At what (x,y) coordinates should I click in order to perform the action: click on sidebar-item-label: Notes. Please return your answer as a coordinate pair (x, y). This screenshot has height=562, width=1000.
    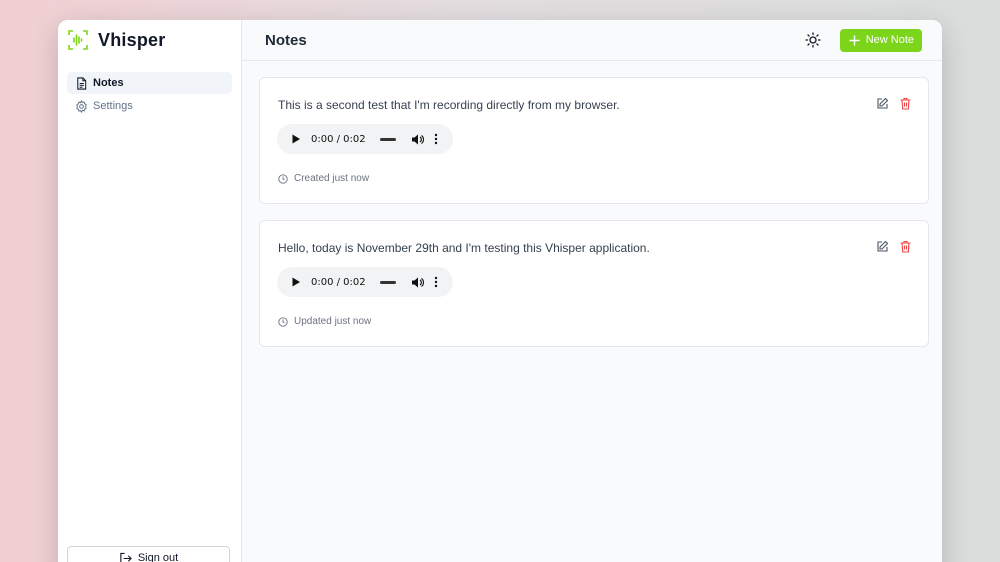
    Looking at the image, I should click on (108, 83).